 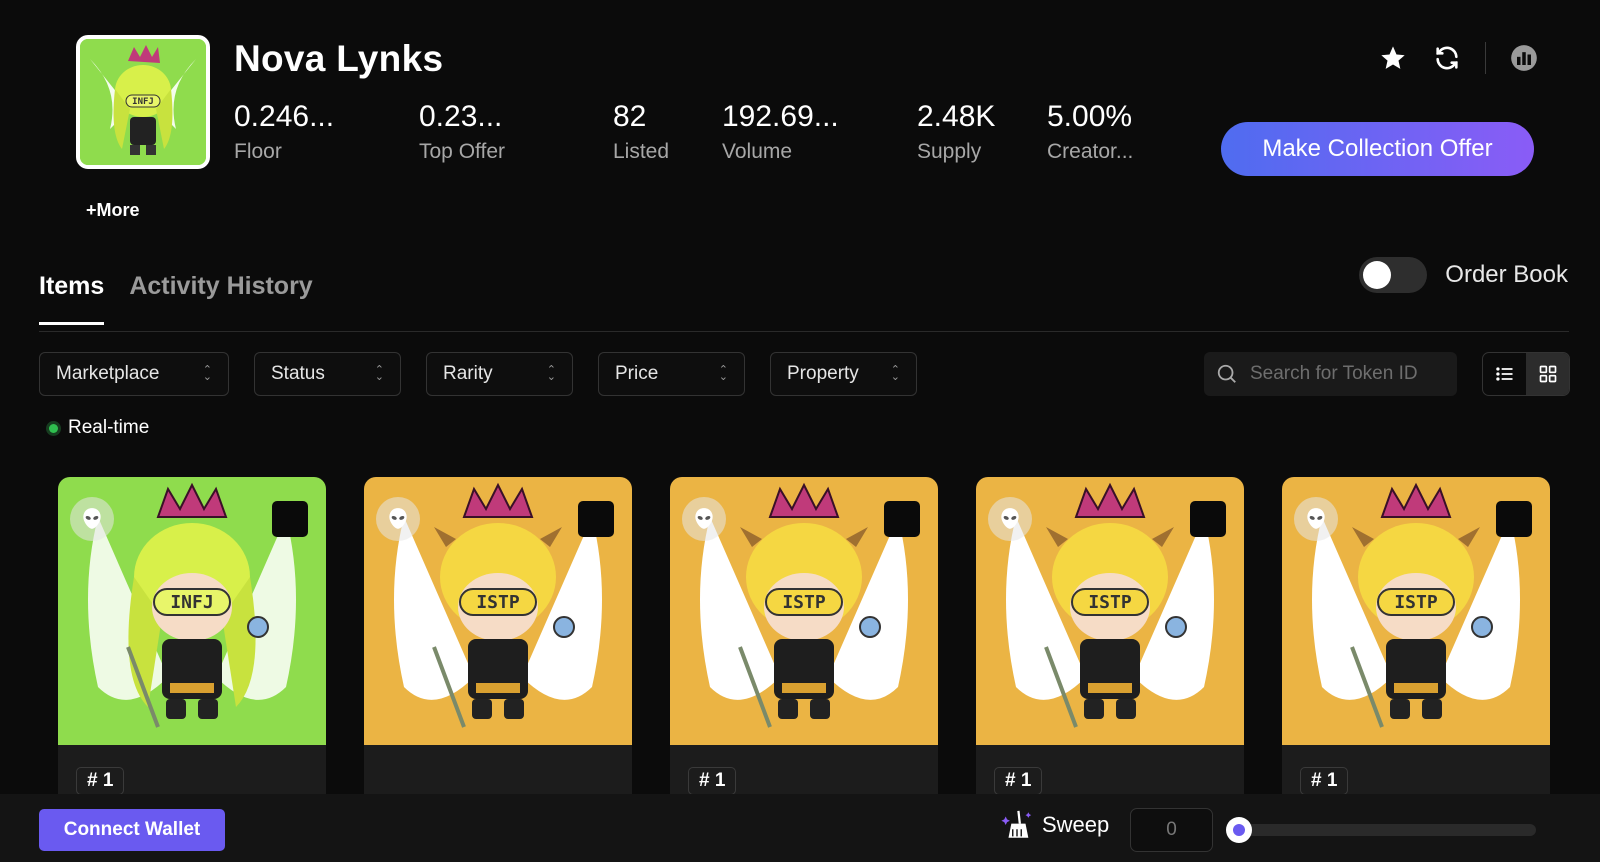 I want to click on header-divider, so click(x=1485, y=58).